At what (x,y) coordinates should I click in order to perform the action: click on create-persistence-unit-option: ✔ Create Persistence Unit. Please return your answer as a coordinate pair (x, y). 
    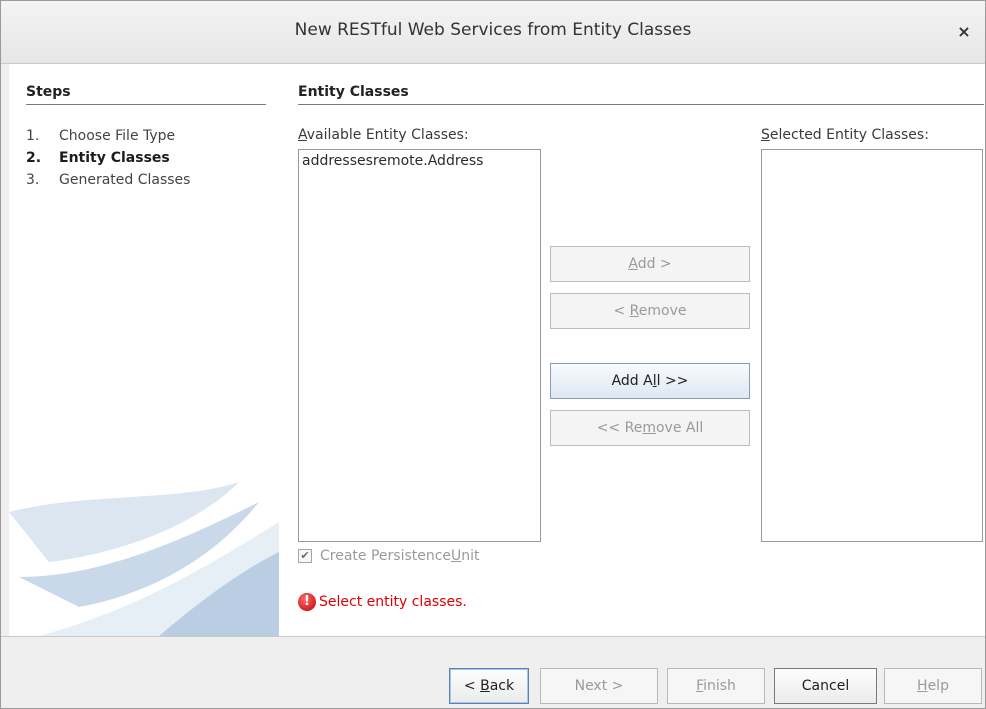
    Looking at the image, I should click on (389, 556).